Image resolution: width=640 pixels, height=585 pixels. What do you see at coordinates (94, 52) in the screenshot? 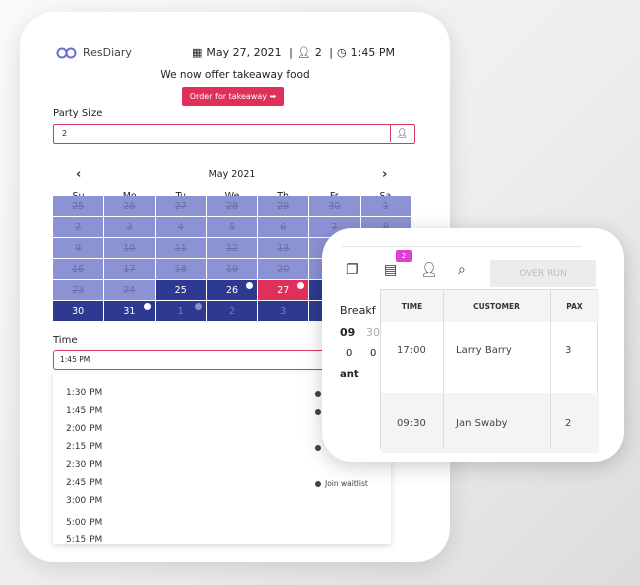
I see `resdiary-logo: ResDiary` at bounding box center [94, 52].